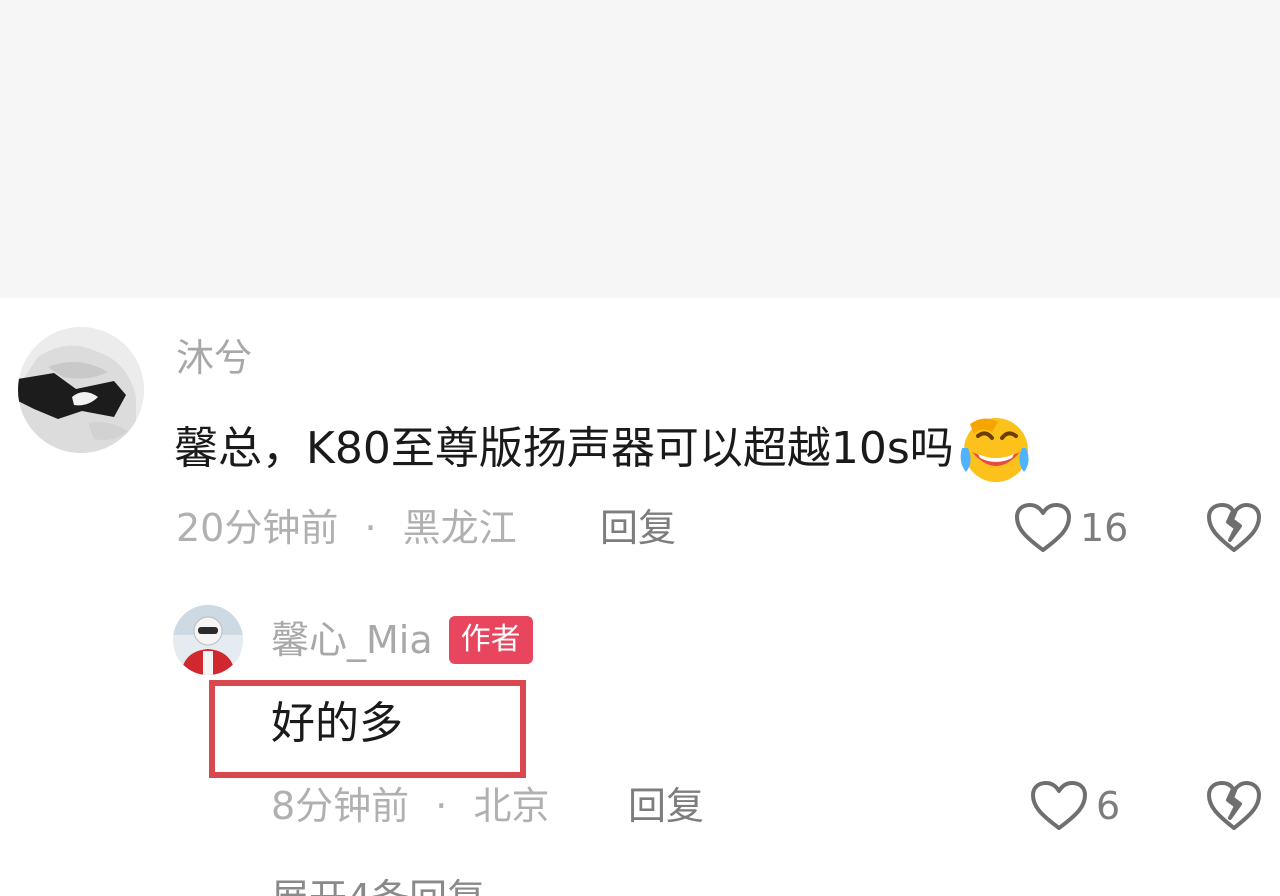 This screenshot has height=896, width=1280. What do you see at coordinates (490, 640) in the screenshot?
I see `author-badge: 作者` at bounding box center [490, 640].